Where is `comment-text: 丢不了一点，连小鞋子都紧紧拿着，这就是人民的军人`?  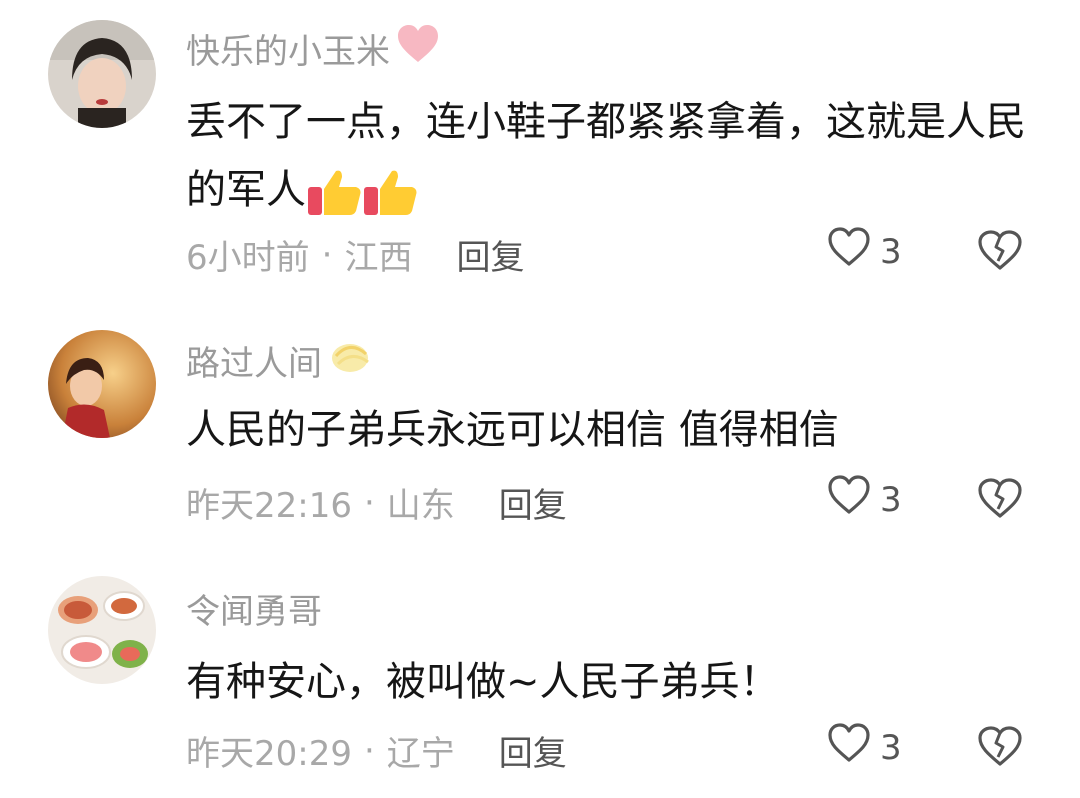
comment-text: 丢不了一点，连小鞋子都紧紧拿着，这就是人民的军人 is located at coordinates (616, 156).